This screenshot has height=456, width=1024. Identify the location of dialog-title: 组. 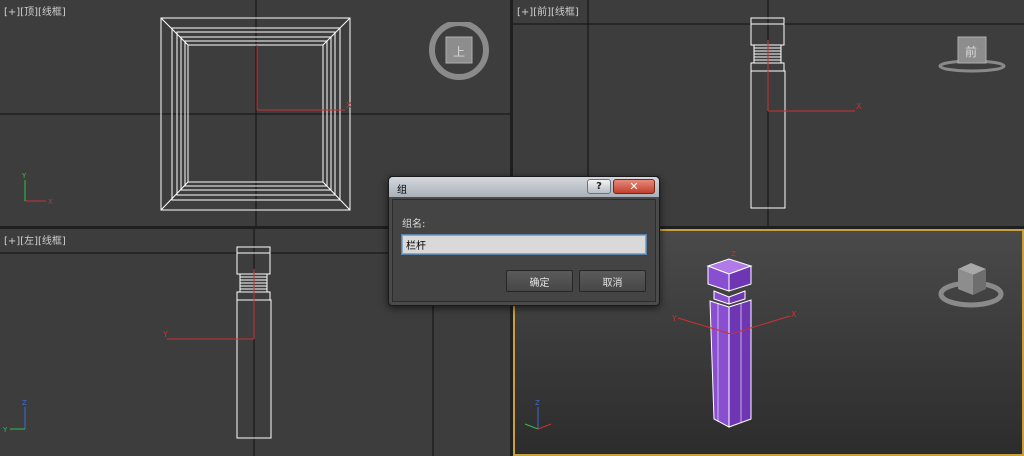
(402, 190).